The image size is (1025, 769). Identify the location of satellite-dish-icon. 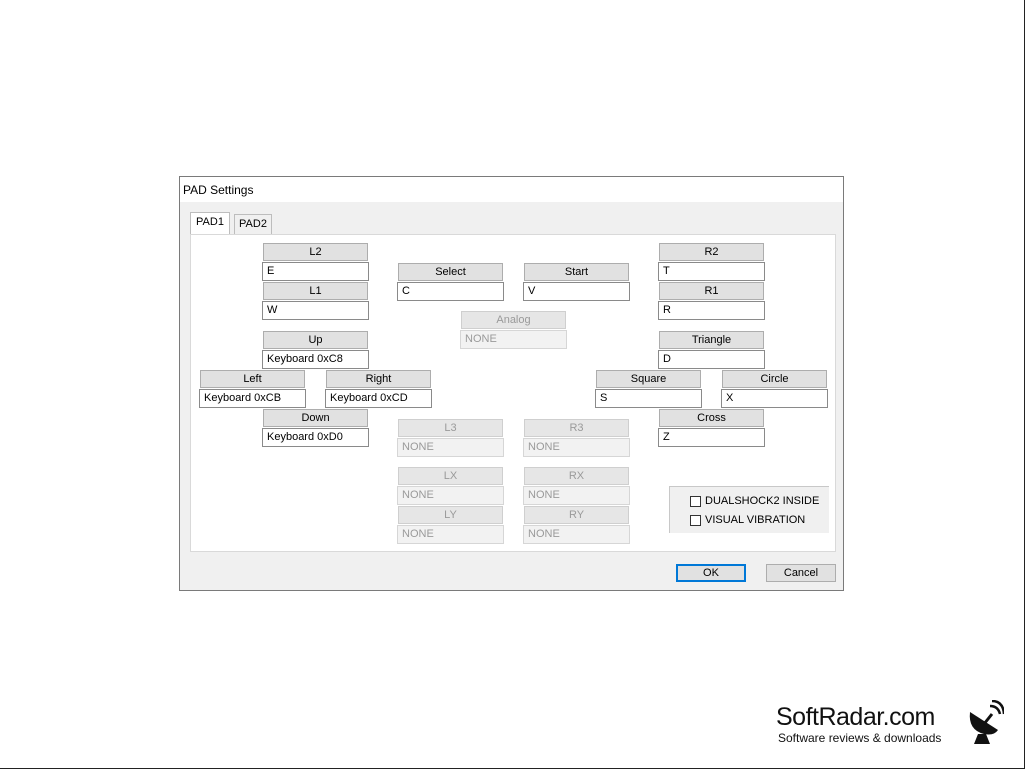
(986, 722).